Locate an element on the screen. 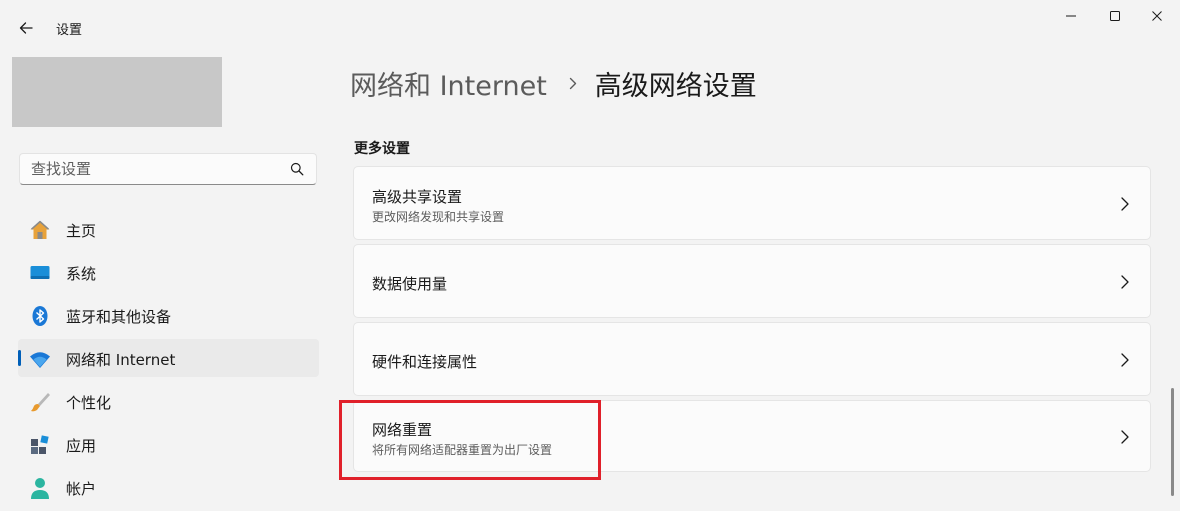 The height and width of the screenshot is (511, 1180). window-title: 设置 is located at coordinates (69, 30).